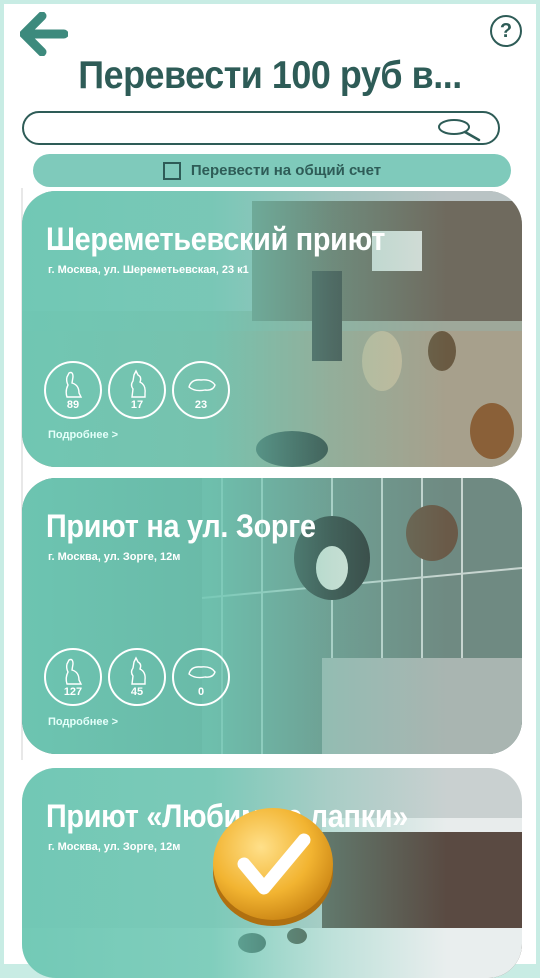 Image resolution: width=540 pixels, height=978 pixels. I want to click on other-count-badge: 0, so click(201, 677).